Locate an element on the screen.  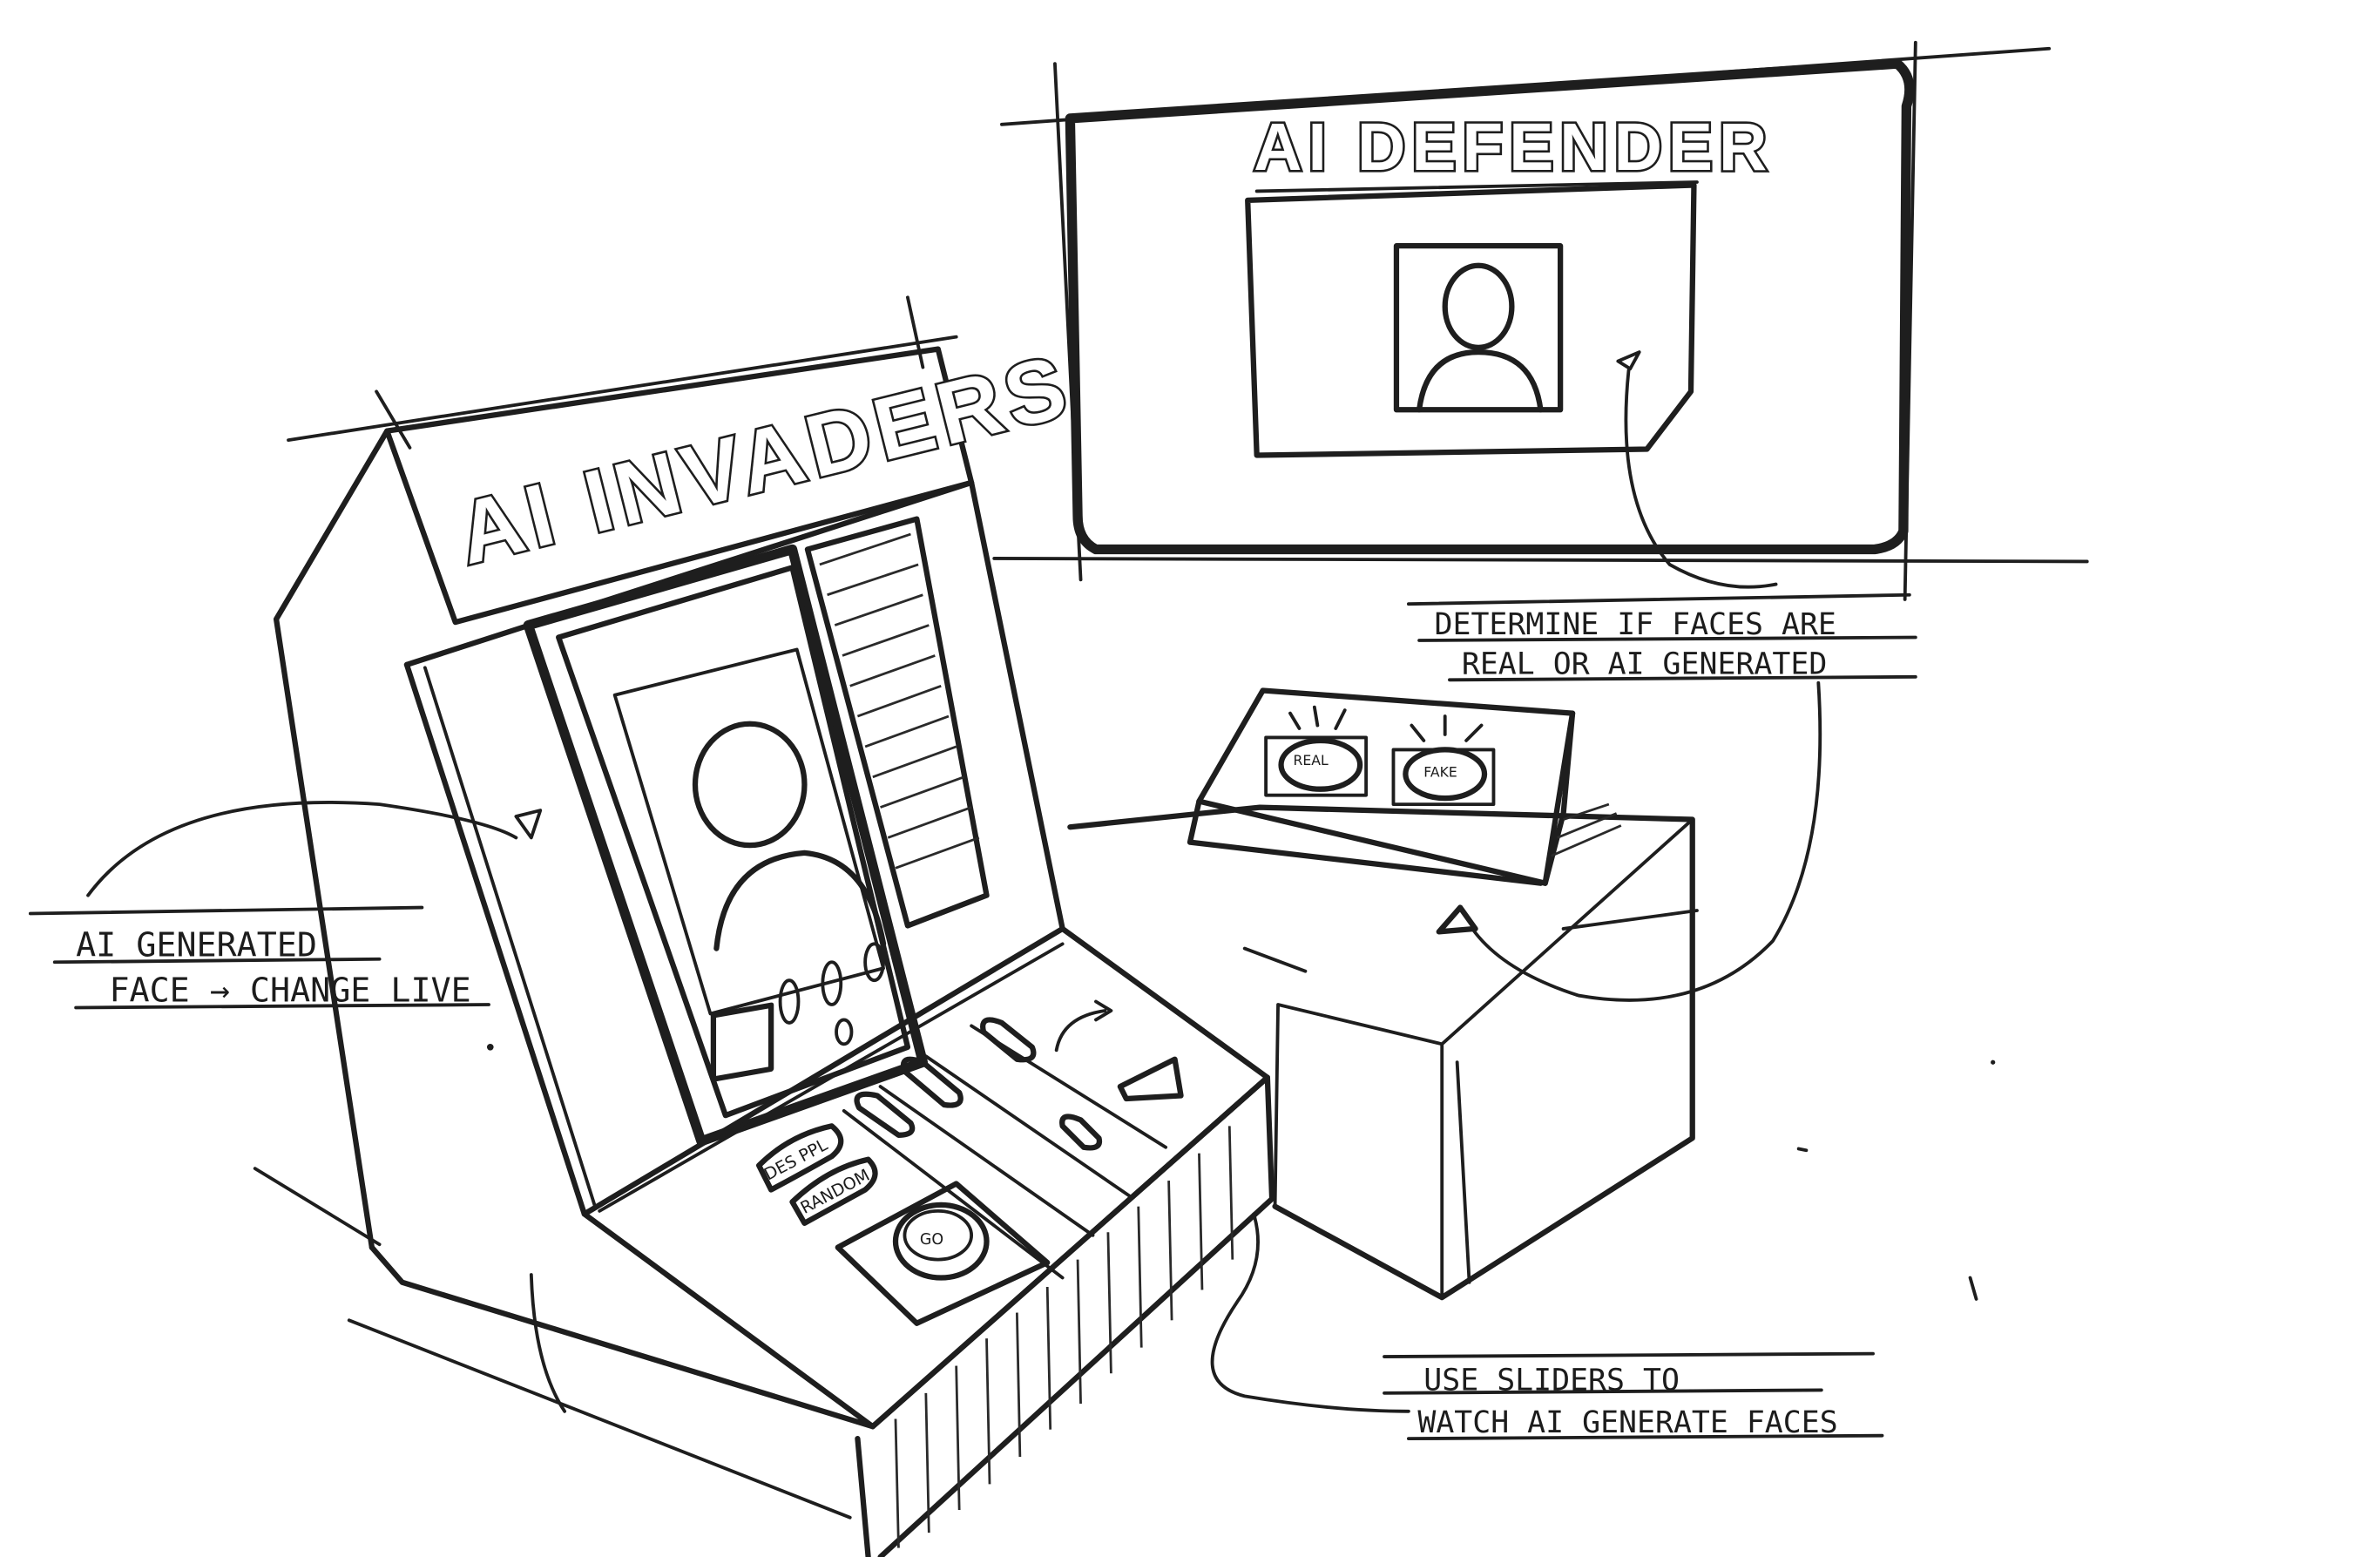
display-title: AI DEFENDER is located at coordinates (1513, 148).